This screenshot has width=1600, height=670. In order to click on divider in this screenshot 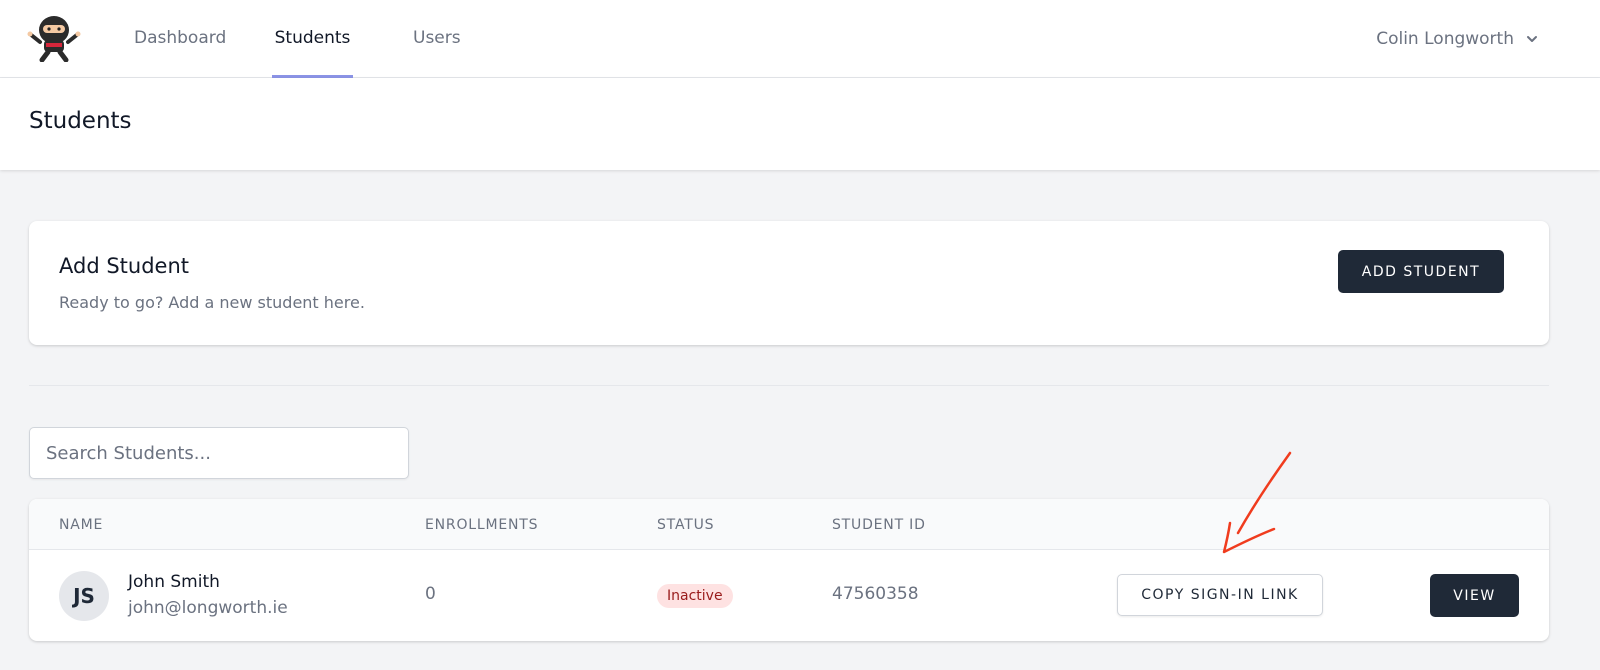, I will do `click(789, 385)`.